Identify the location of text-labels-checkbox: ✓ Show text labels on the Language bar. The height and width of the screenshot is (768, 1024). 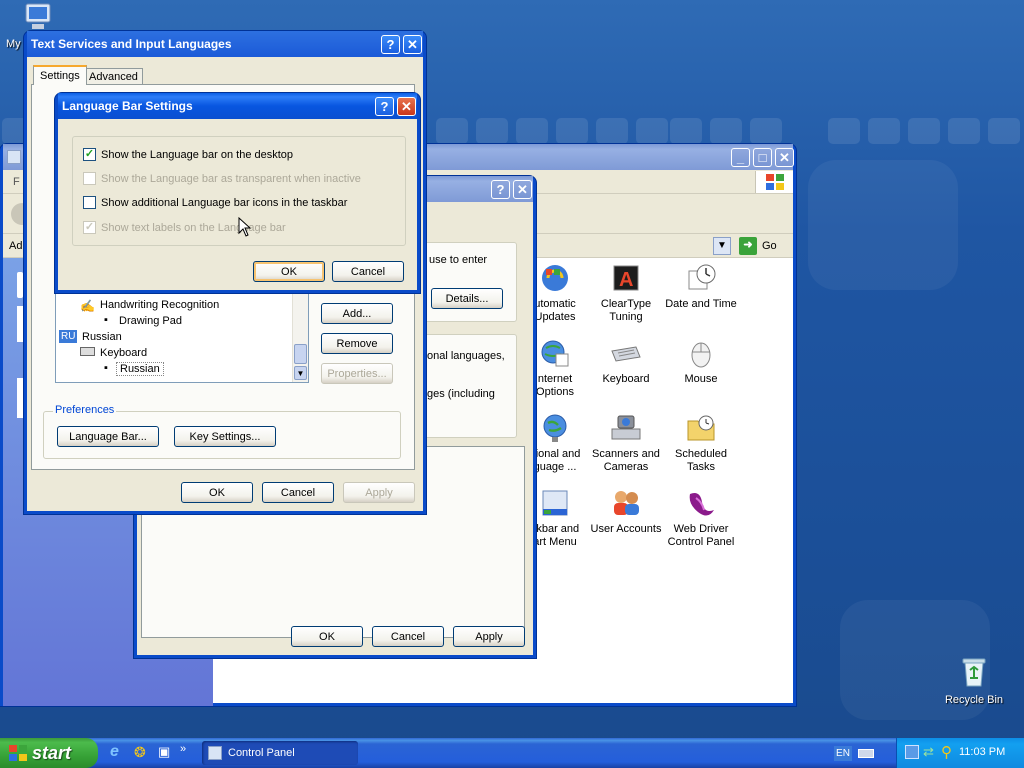
(184, 227).